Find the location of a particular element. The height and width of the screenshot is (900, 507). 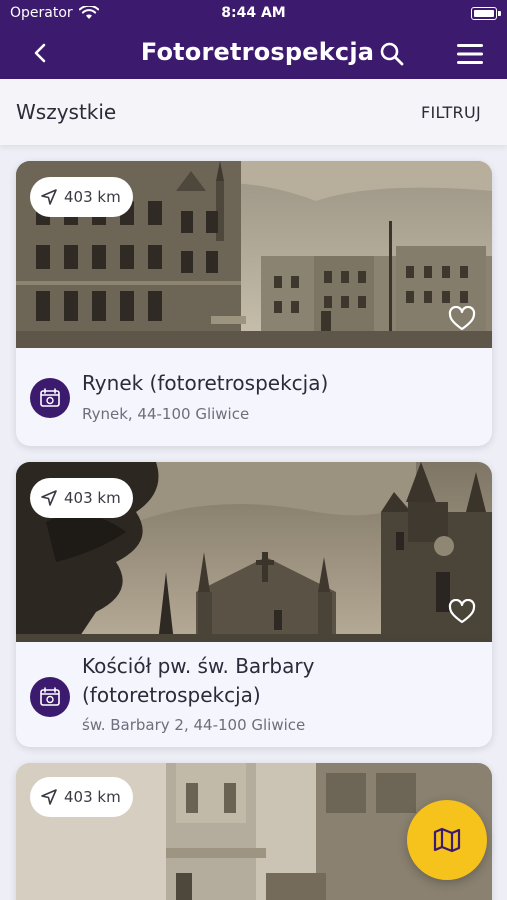

search-icon is located at coordinates (392, 54).